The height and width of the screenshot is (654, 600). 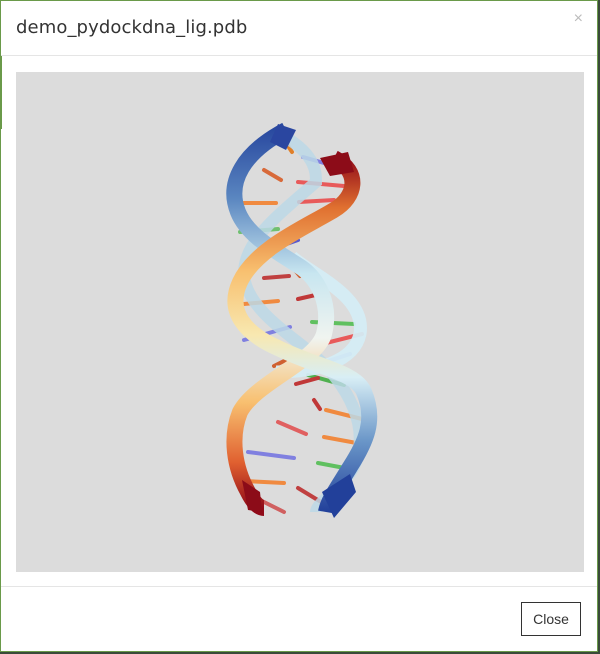 I want to click on dna-strand-b, so click(x=302, y=332).